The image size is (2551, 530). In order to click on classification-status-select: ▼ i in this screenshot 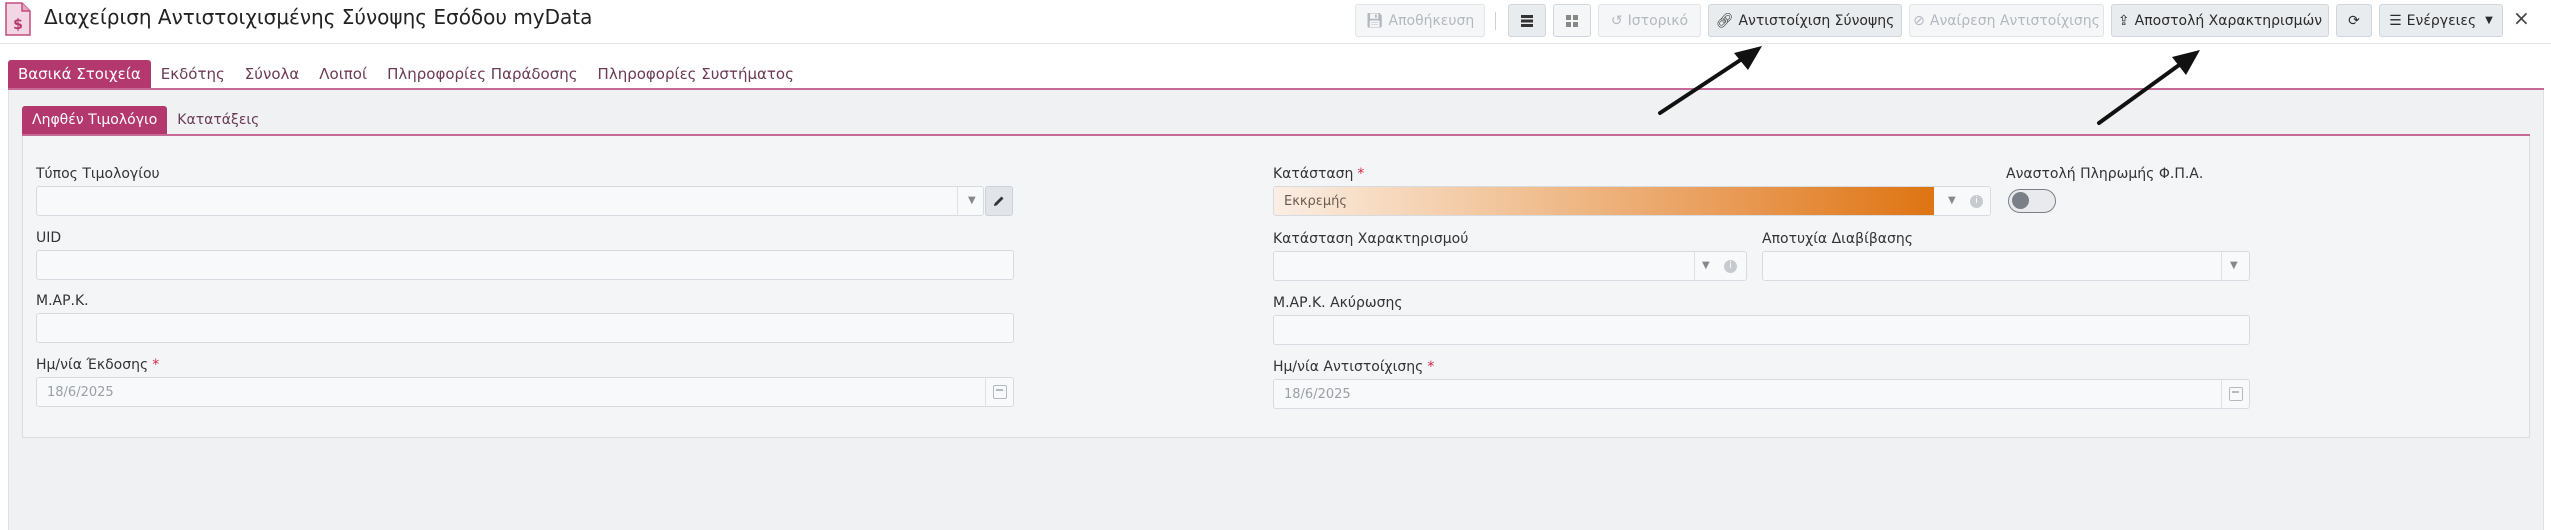, I will do `click(1510, 266)`.